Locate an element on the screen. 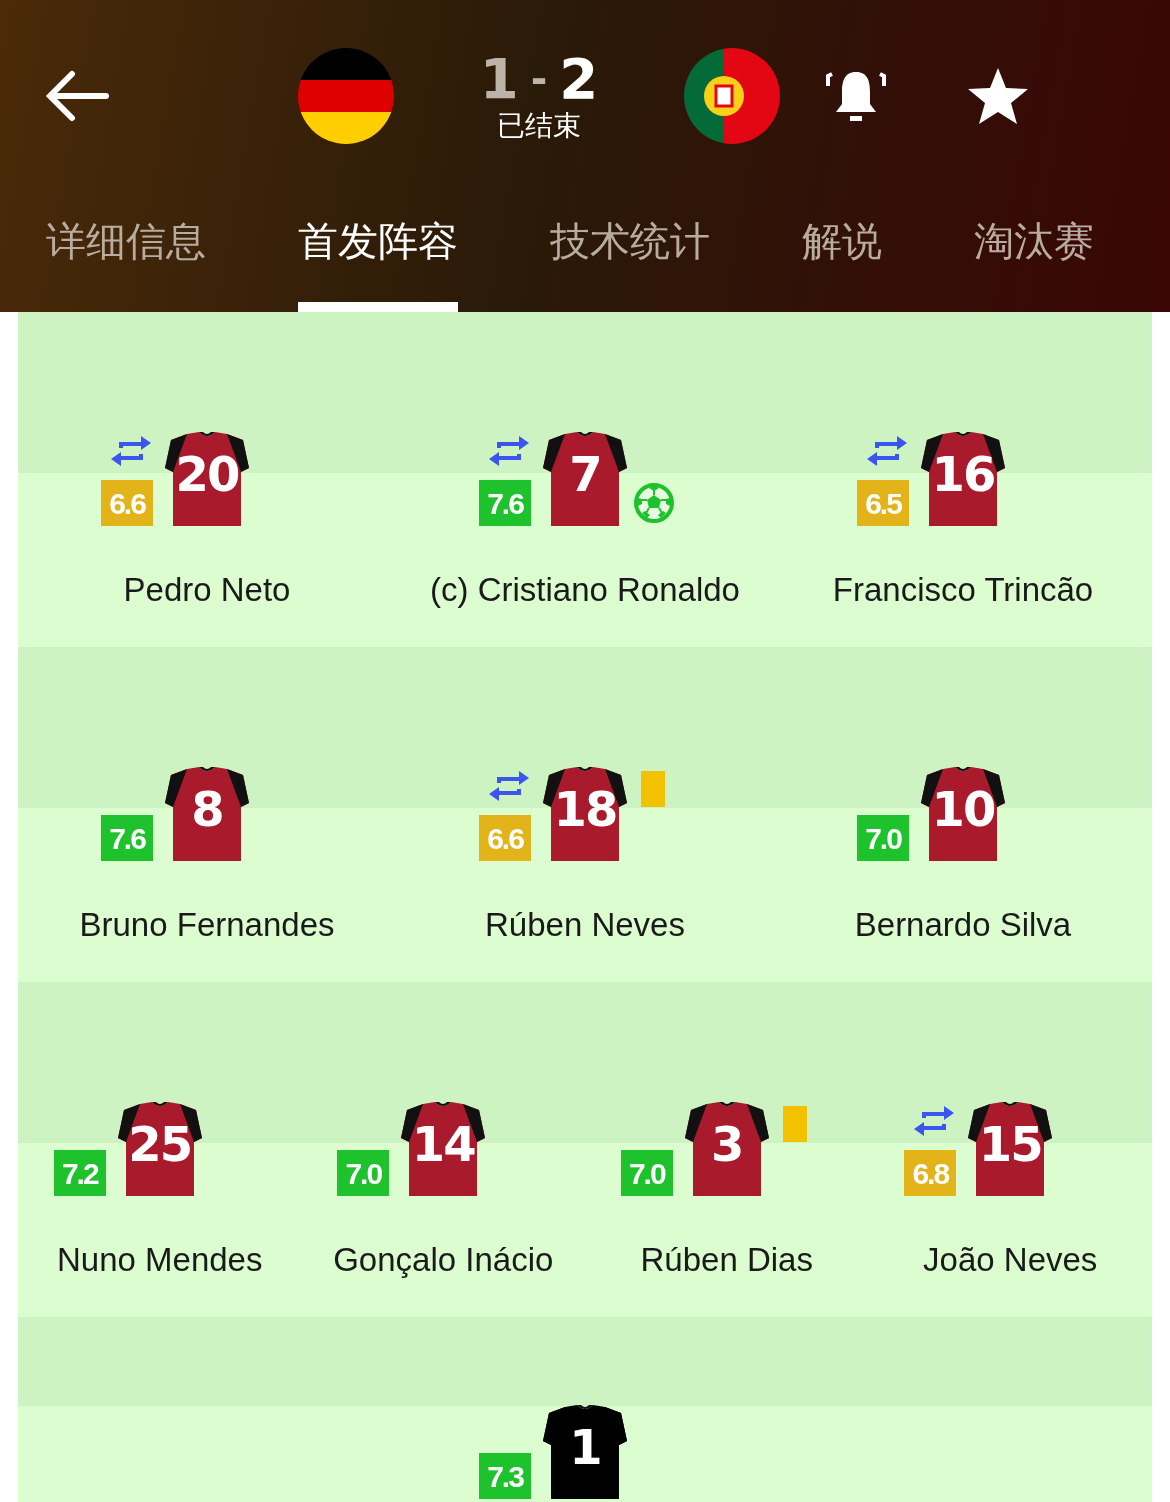  shirt: 14 is located at coordinates (443, 1149).